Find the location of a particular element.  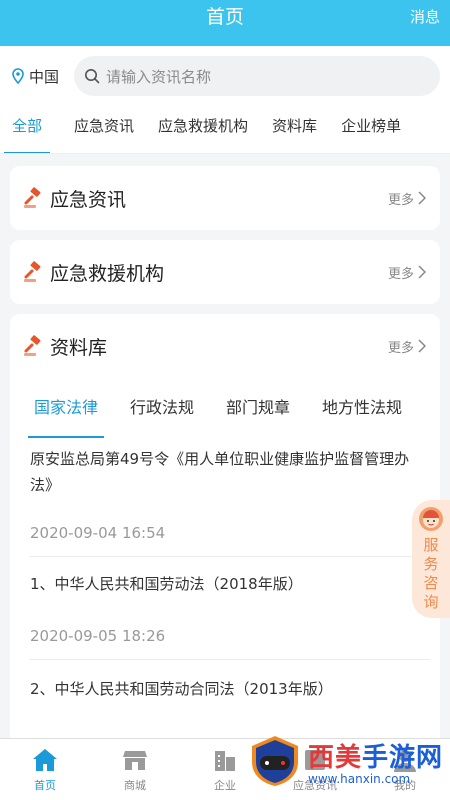

watermark: 西美手游网 www.hanxin.com is located at coordinates (346, 761).